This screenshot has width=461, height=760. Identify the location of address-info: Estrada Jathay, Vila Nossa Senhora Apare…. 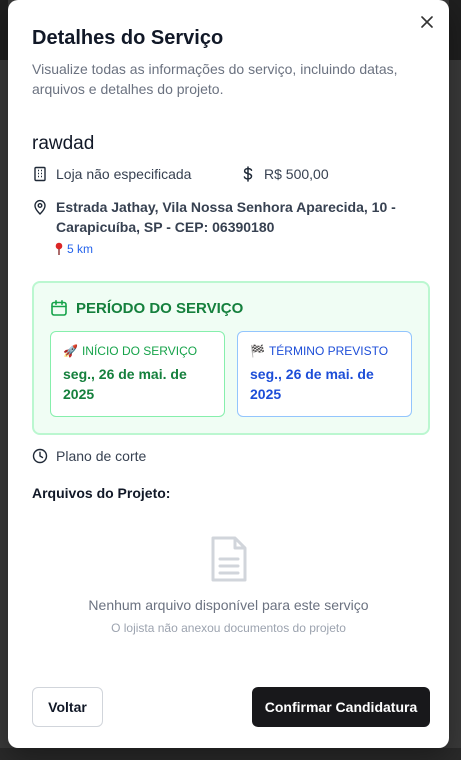
(222, 217).